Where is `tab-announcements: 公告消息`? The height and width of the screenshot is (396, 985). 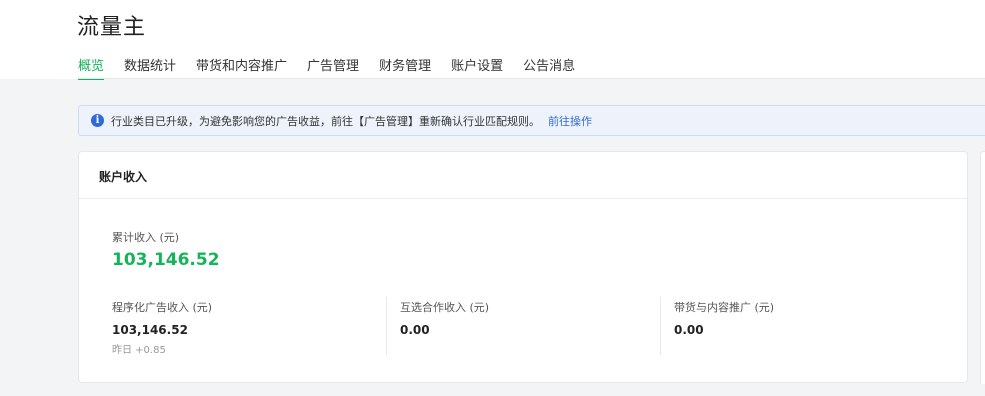
tab-announcements: 公告消息 is located at coordinates (549, 66).